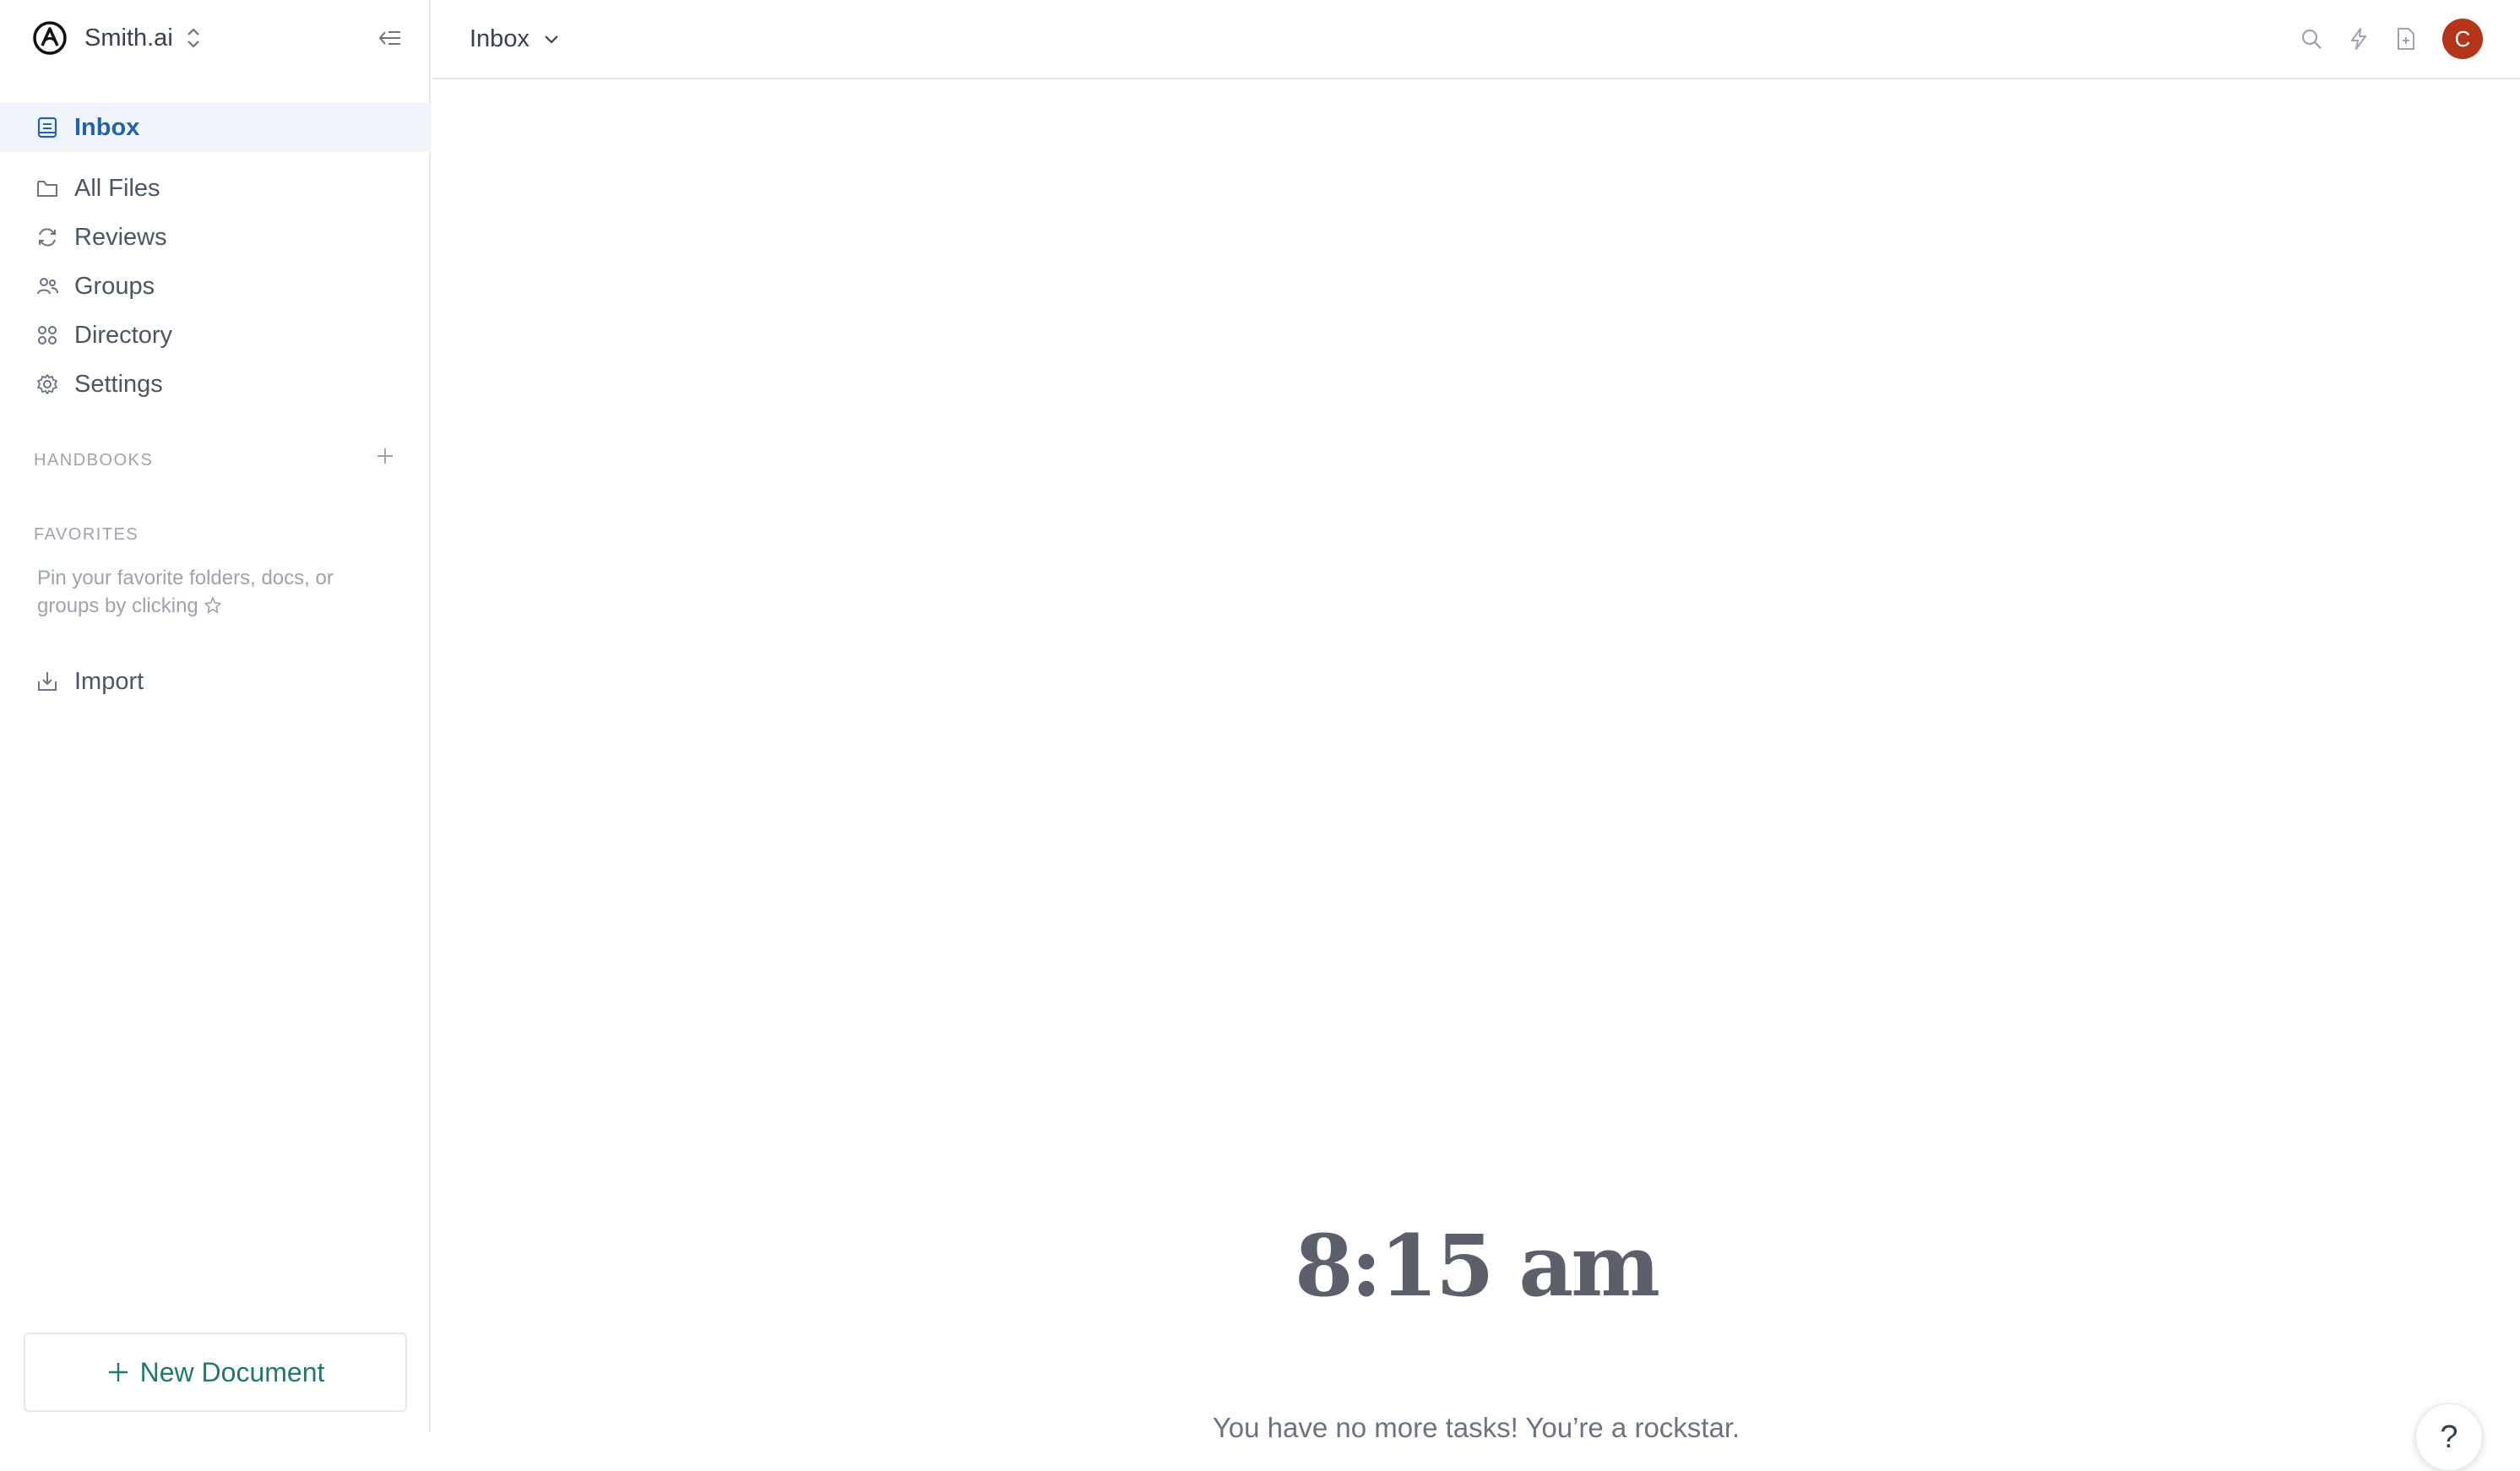 This screenshot has height=1471, width=2520. What do you see at coordinates (47, 384) in the screenshot?
I see `gear-icon` at bounding box center [47, 384].